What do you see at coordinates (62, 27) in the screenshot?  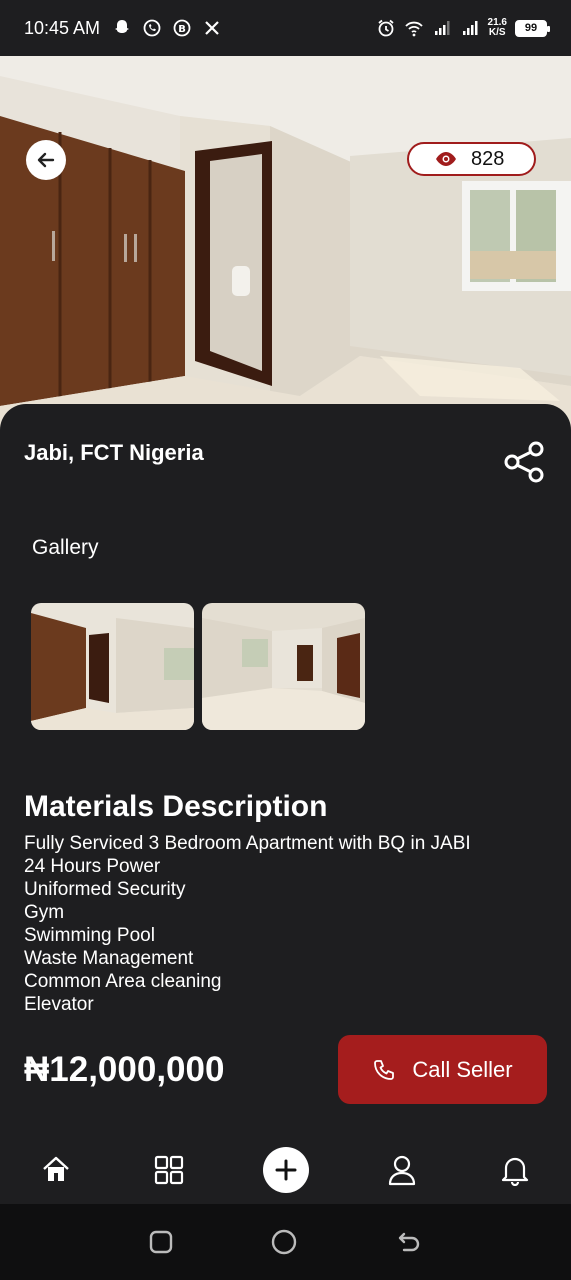 I see `status-time: 10:45 AM` at bounding box center [62, 27].